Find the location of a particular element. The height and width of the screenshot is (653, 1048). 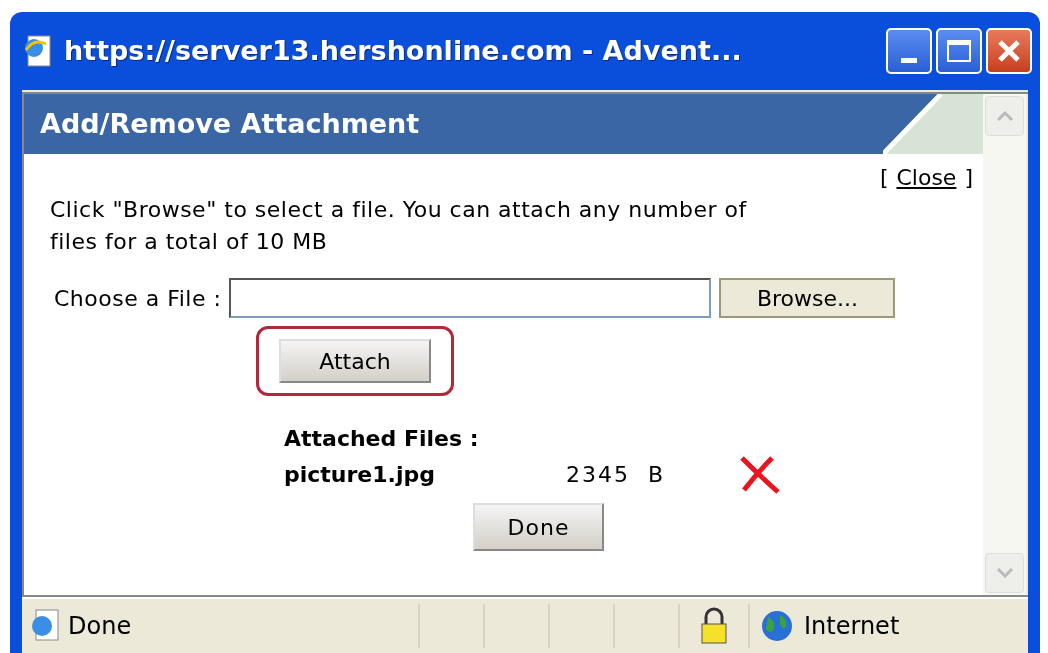

file-name: picture1.jpg is located at coordinates (360, 474).